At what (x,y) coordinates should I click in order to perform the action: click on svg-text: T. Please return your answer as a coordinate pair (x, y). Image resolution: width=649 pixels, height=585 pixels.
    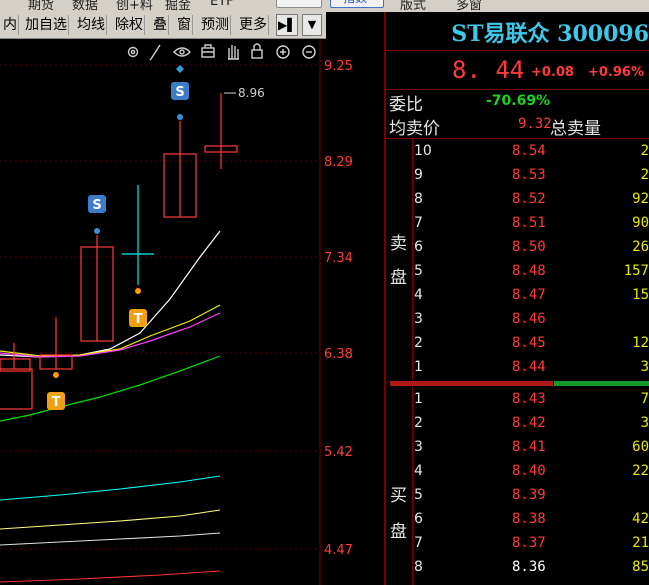
    Looking at the image, I should click on (56, 402).